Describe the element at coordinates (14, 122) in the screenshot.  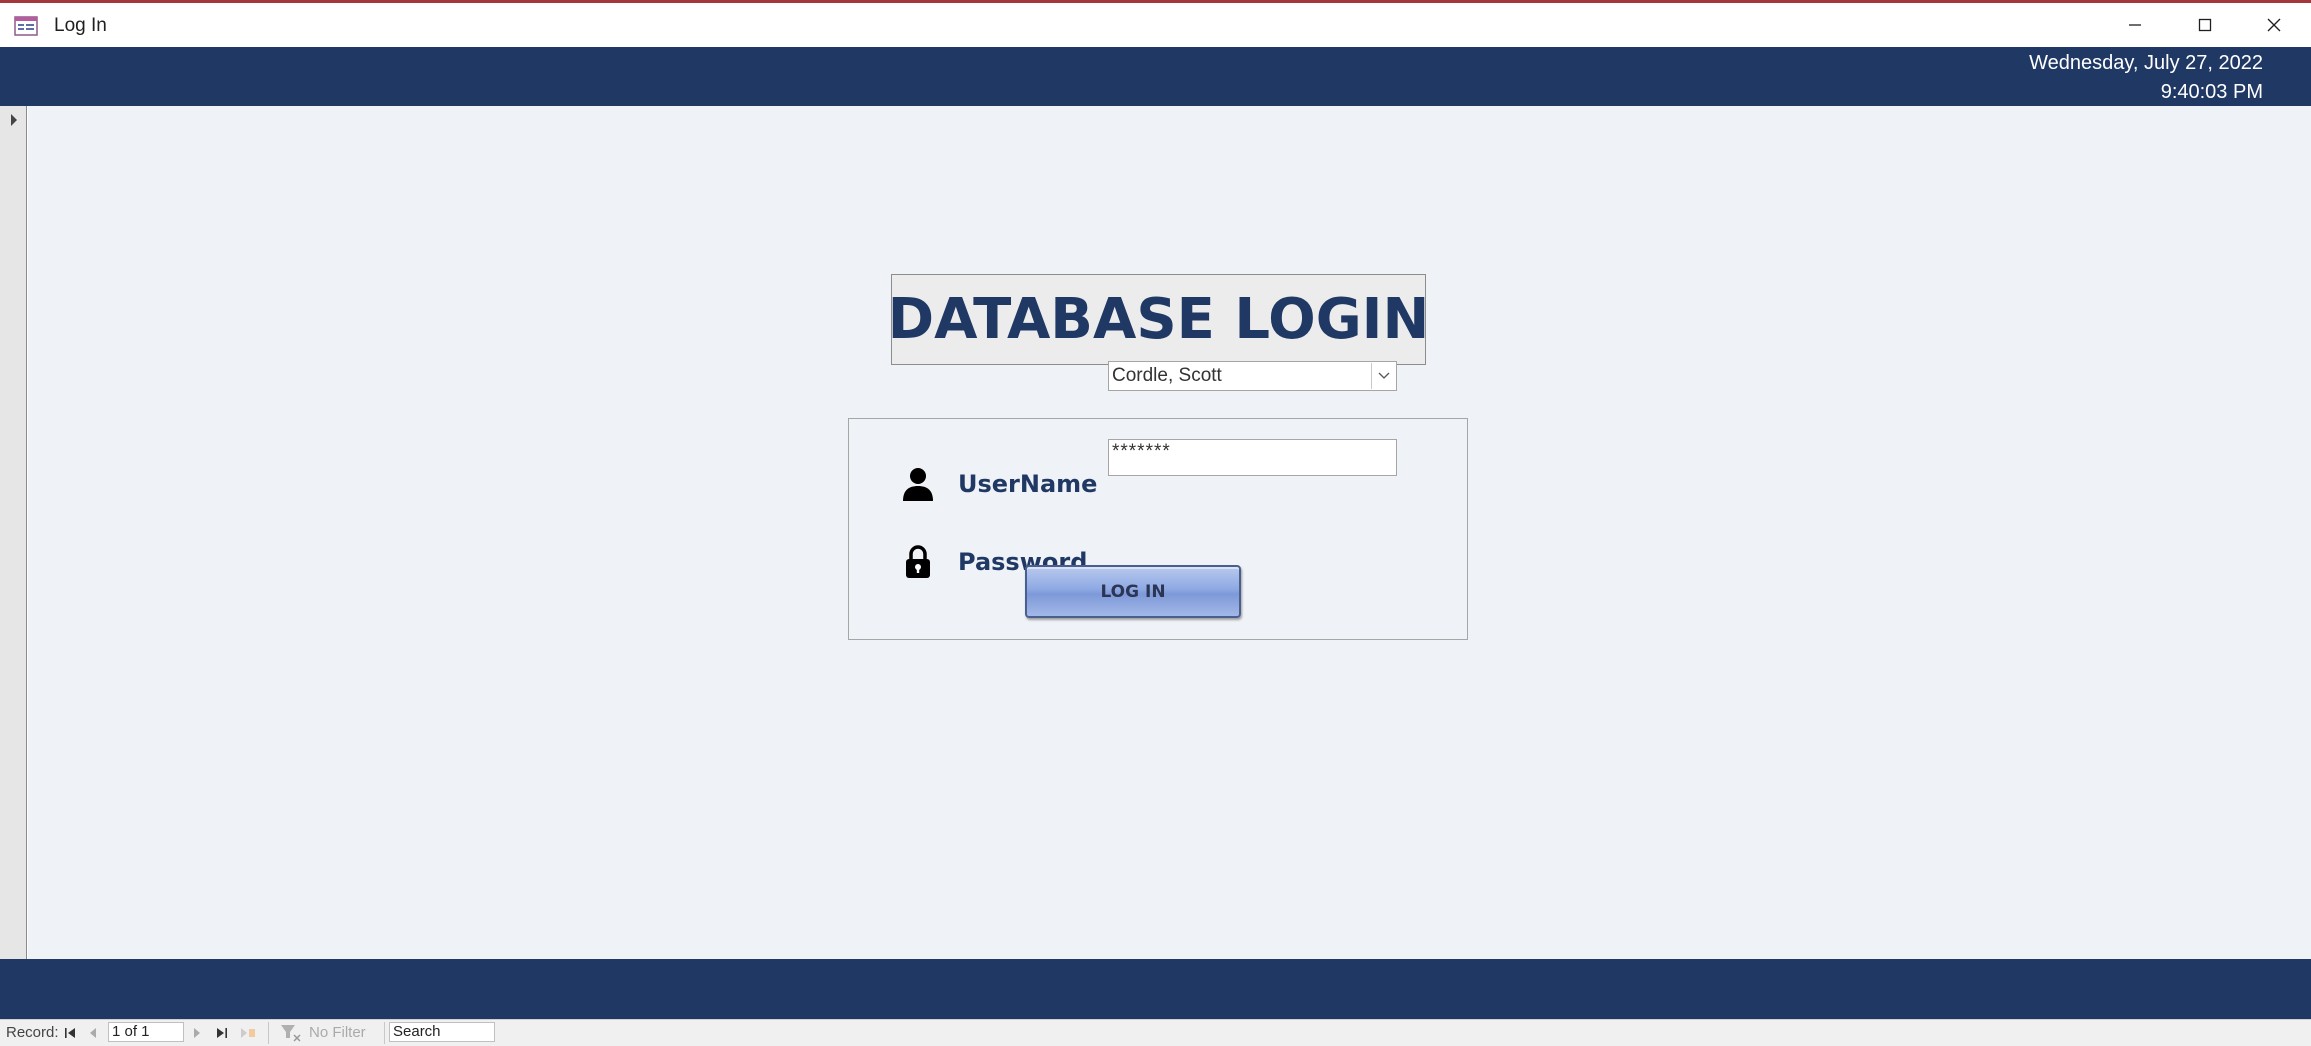
I see `record-pointer-icon` at that location.